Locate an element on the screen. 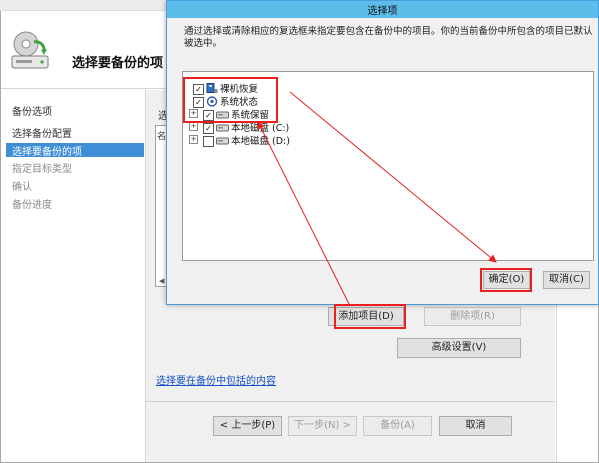 Image resolution: width=599 pixels, height=463 pixels. arrow-to-tree is located at coordinates (304, 214).